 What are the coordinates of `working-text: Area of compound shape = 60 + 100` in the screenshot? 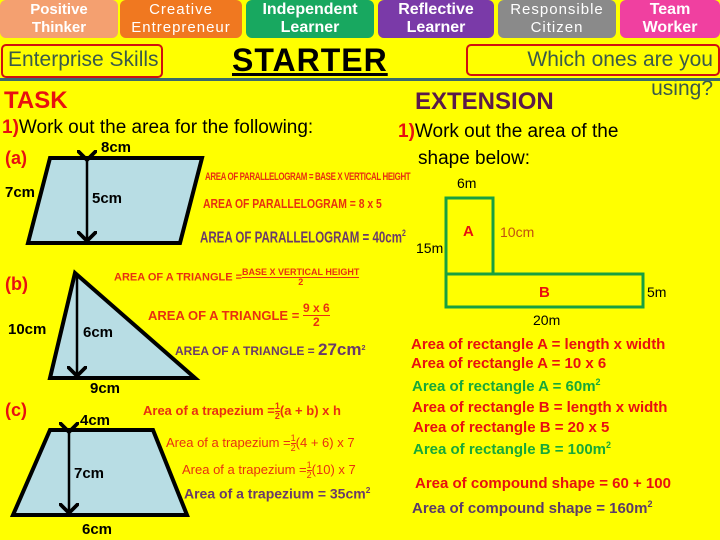 It's located at (543, 483).